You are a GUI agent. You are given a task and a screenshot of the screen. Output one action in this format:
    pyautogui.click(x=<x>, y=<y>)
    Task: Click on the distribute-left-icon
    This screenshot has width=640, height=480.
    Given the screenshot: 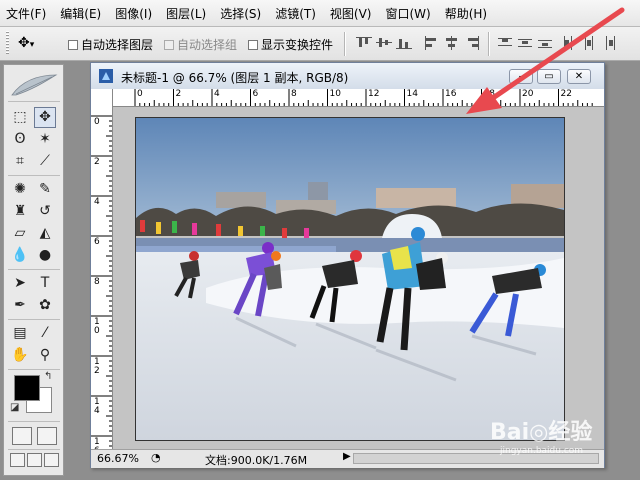 What is the action you would take?
    pyautogui.click(x=570, y=43)
    